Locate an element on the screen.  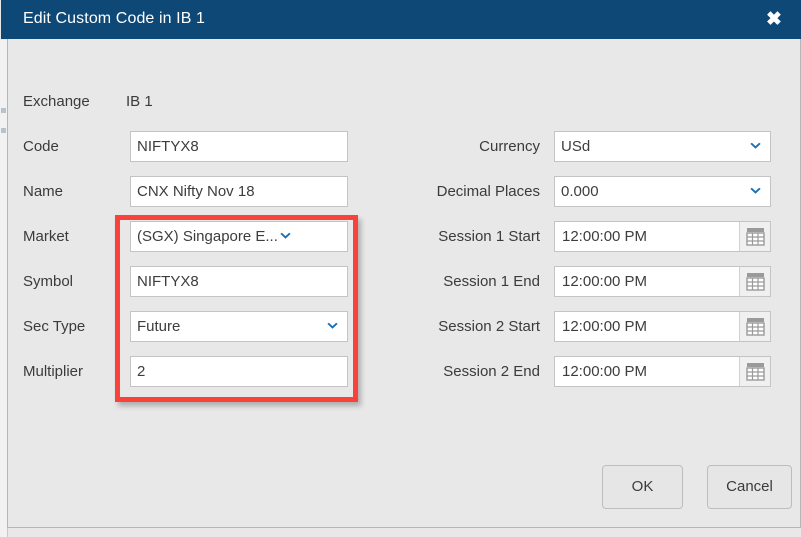
currency-select: USd is located at coordinates (662, 146).